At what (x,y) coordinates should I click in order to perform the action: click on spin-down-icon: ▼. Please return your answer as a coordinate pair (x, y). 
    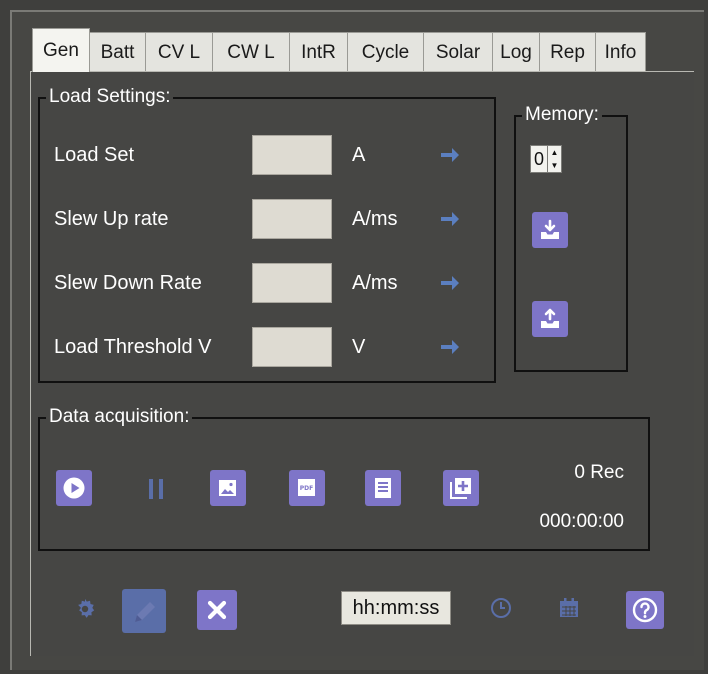
    Looking at the image, I should click on (554, 165).